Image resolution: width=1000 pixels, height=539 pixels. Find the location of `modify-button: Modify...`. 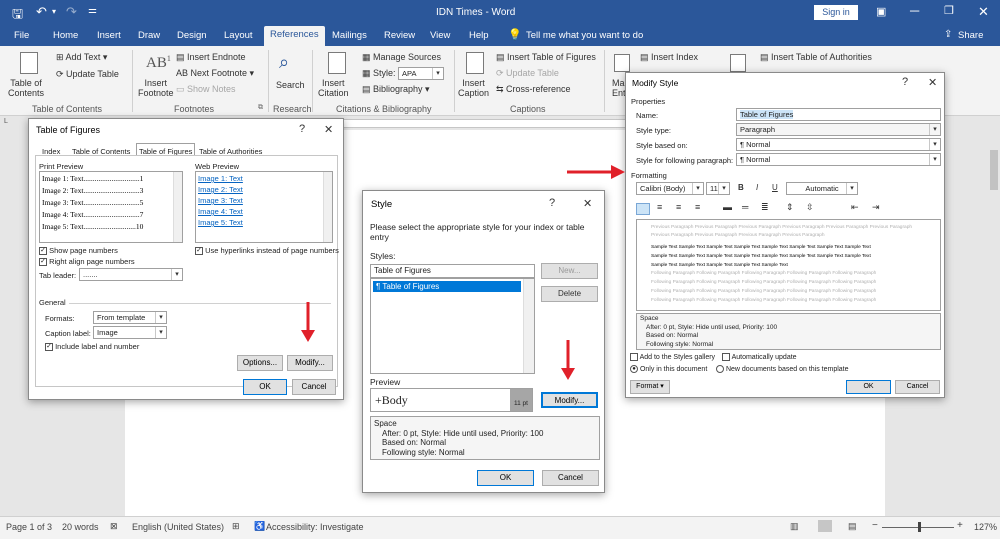

modify-button: Modify... is located at coordinates (569, 400).